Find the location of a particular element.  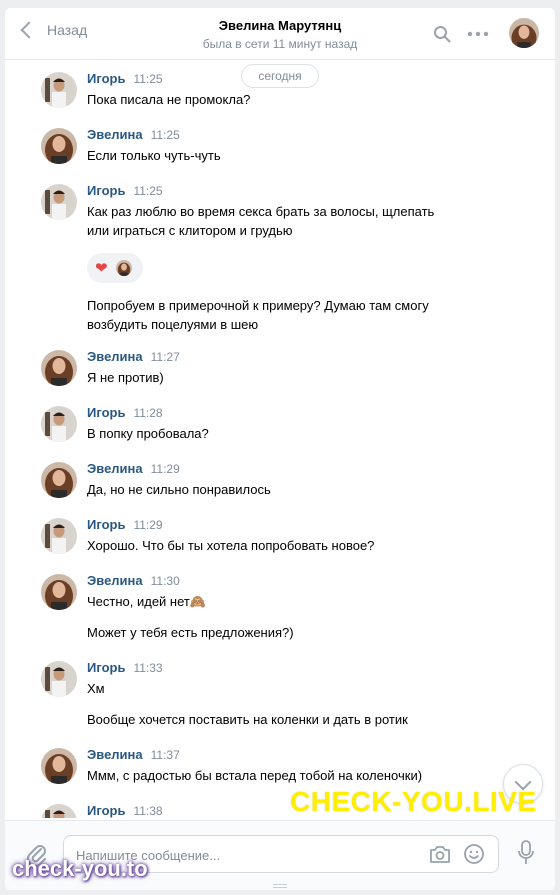

heart-icon: ❤ is located at coordinates (101, 268).